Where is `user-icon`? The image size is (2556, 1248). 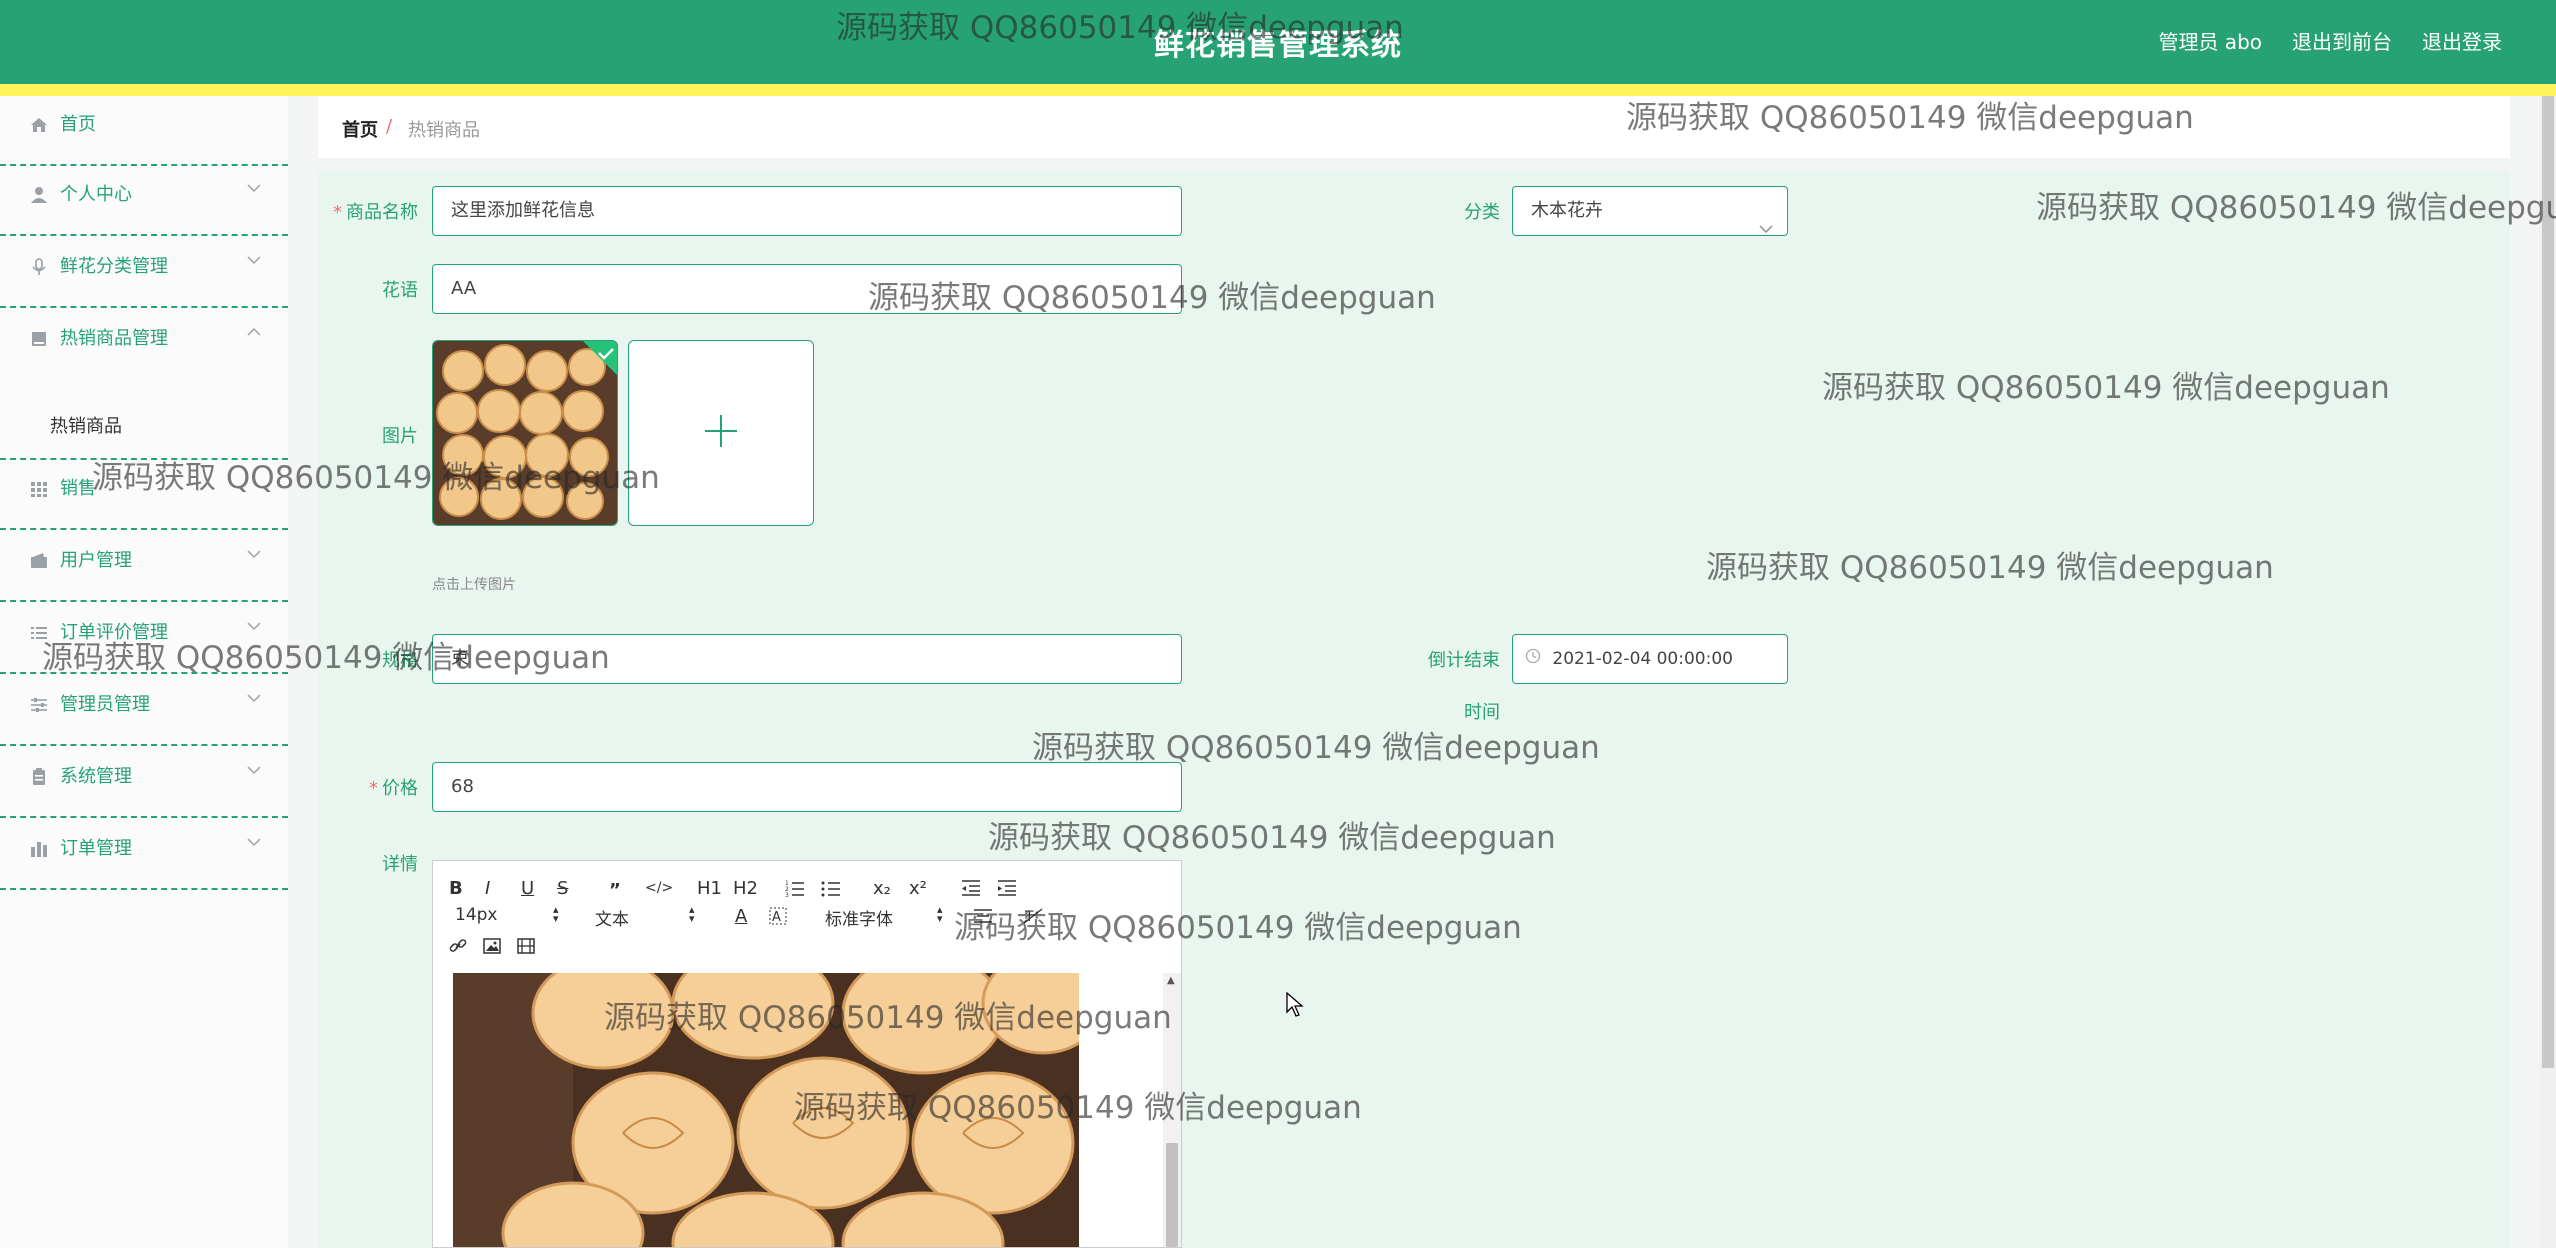 user-icon is located at coordinates (39, 195).